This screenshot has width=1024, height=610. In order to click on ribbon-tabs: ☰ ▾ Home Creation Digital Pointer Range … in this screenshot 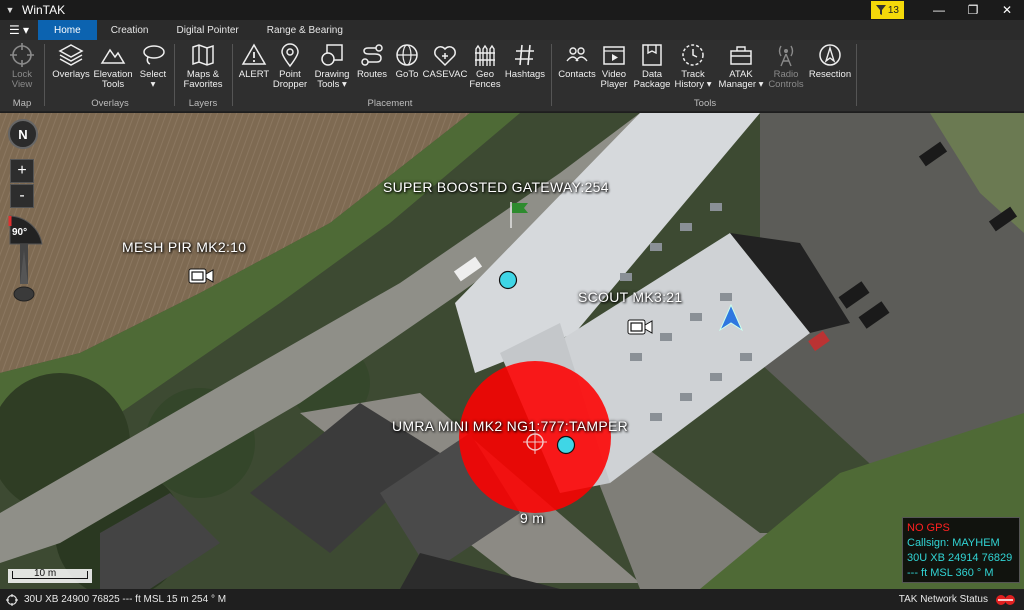, I will do `click(512, 30)`.